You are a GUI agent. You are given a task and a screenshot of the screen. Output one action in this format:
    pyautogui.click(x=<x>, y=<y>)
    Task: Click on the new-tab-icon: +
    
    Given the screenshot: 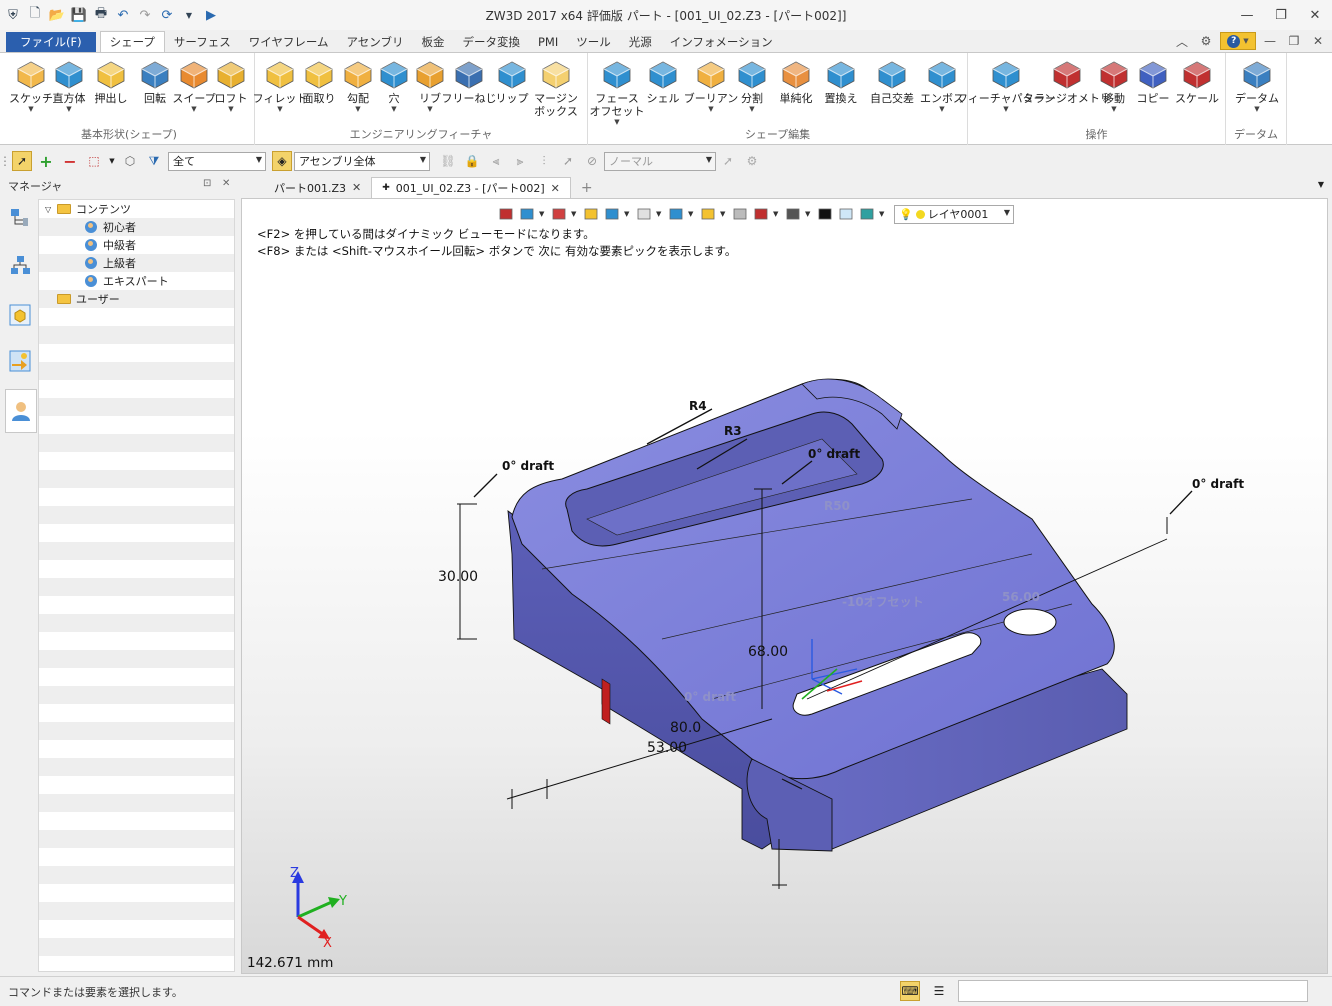 What is the action you would take?
    pyautogui.click(x=587, y=187)
    